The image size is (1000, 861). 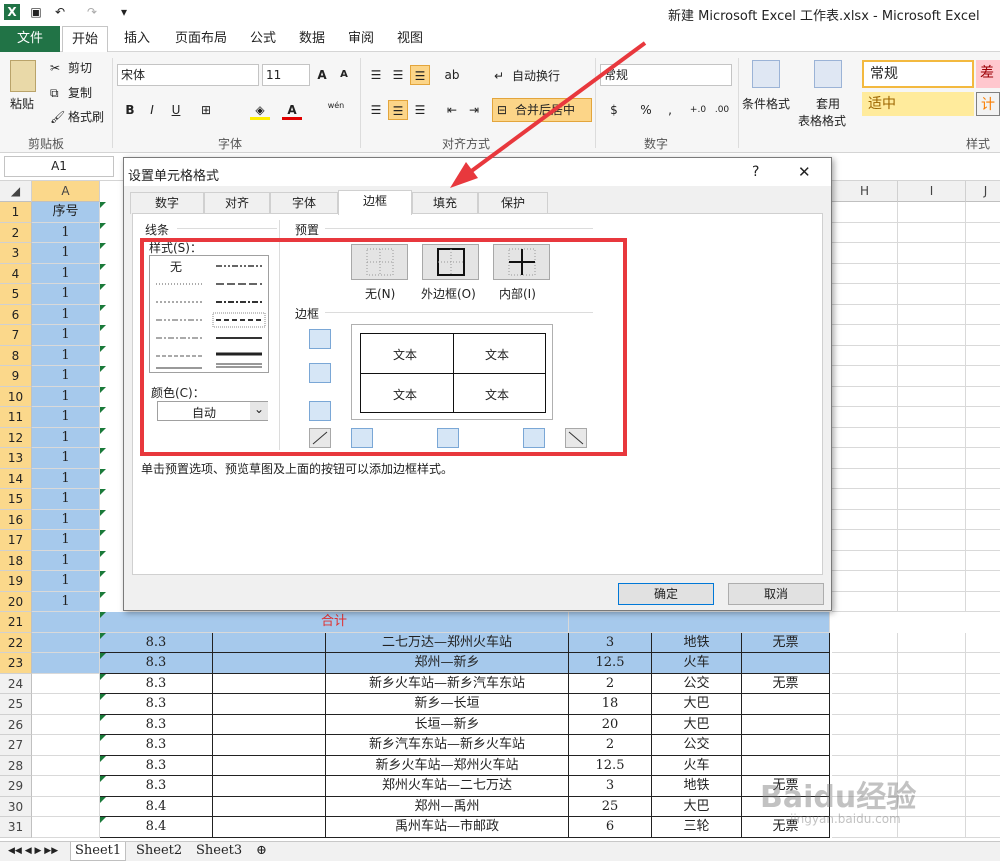 I want to click on row-header: 10, so click(x=16, y=396).